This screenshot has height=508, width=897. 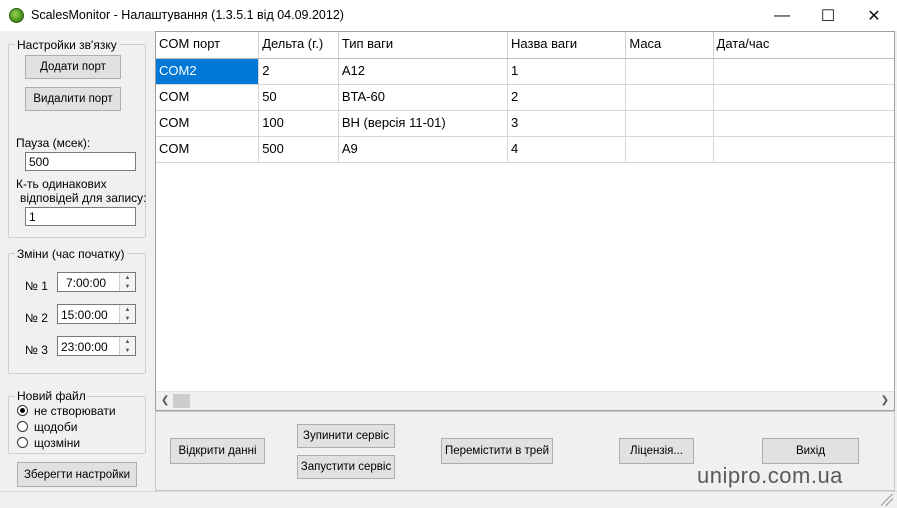 I want to click on new-file-option-shift: щозміни, so click(x=79, y=443).